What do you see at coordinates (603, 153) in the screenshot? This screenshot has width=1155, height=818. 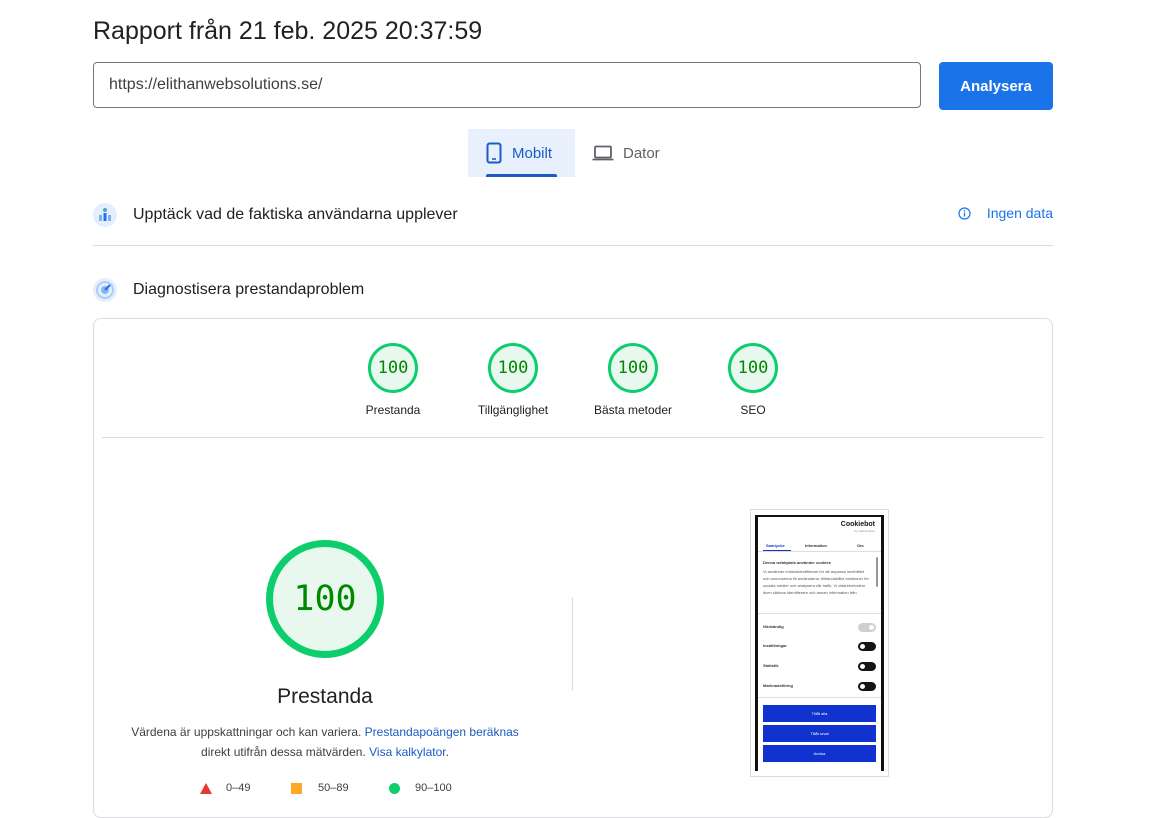 I see `laptop-icon` at bounding box center [603, 153].